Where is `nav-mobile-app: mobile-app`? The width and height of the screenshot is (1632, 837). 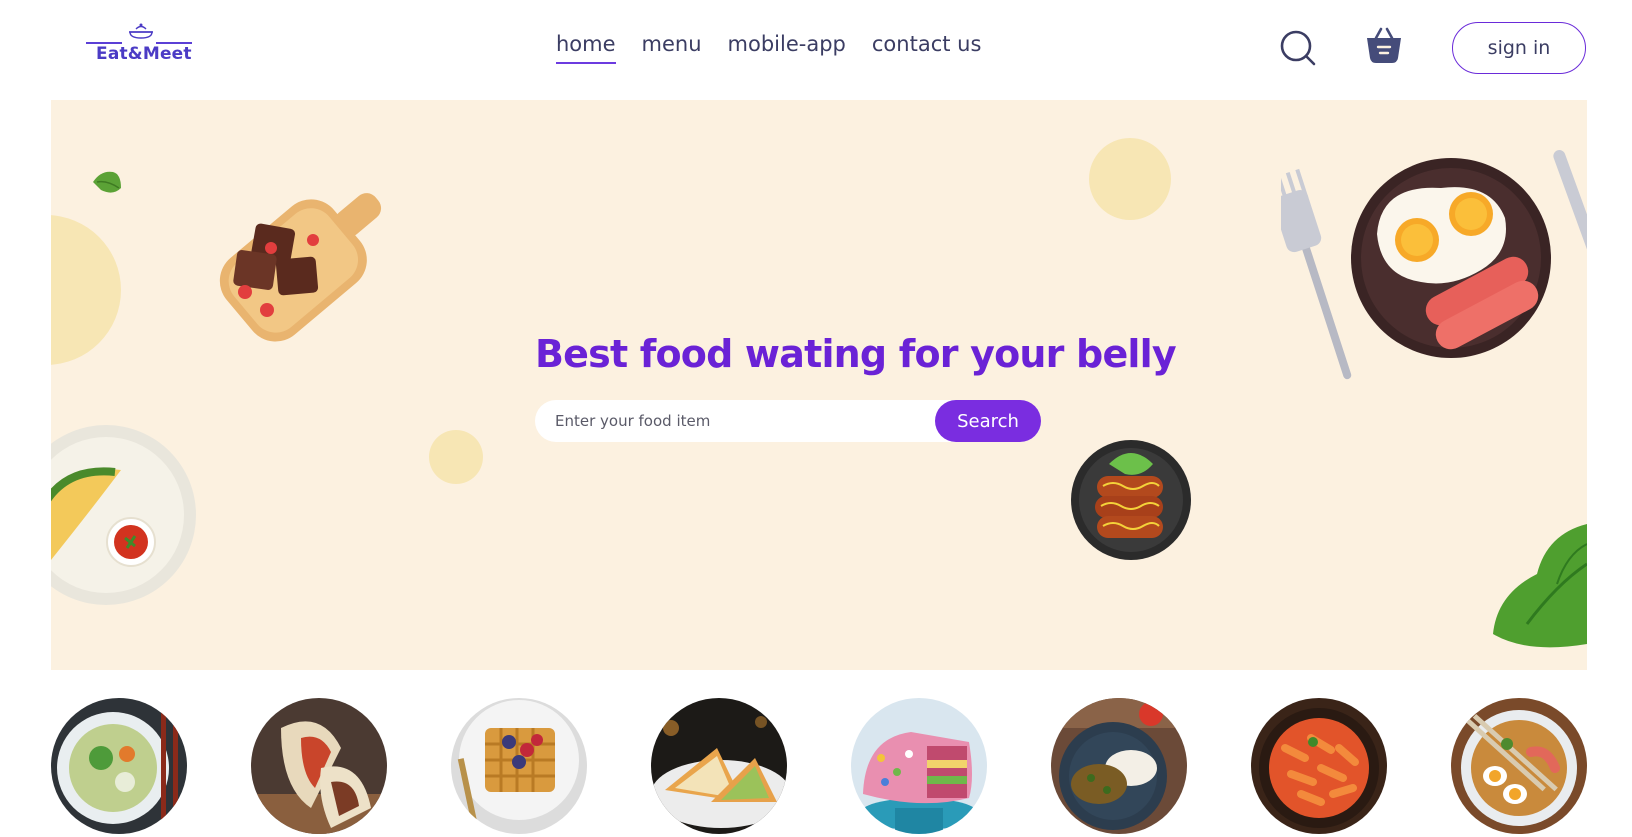
nav-mobile-app: mobile-app is located at coordinates (787, 48).